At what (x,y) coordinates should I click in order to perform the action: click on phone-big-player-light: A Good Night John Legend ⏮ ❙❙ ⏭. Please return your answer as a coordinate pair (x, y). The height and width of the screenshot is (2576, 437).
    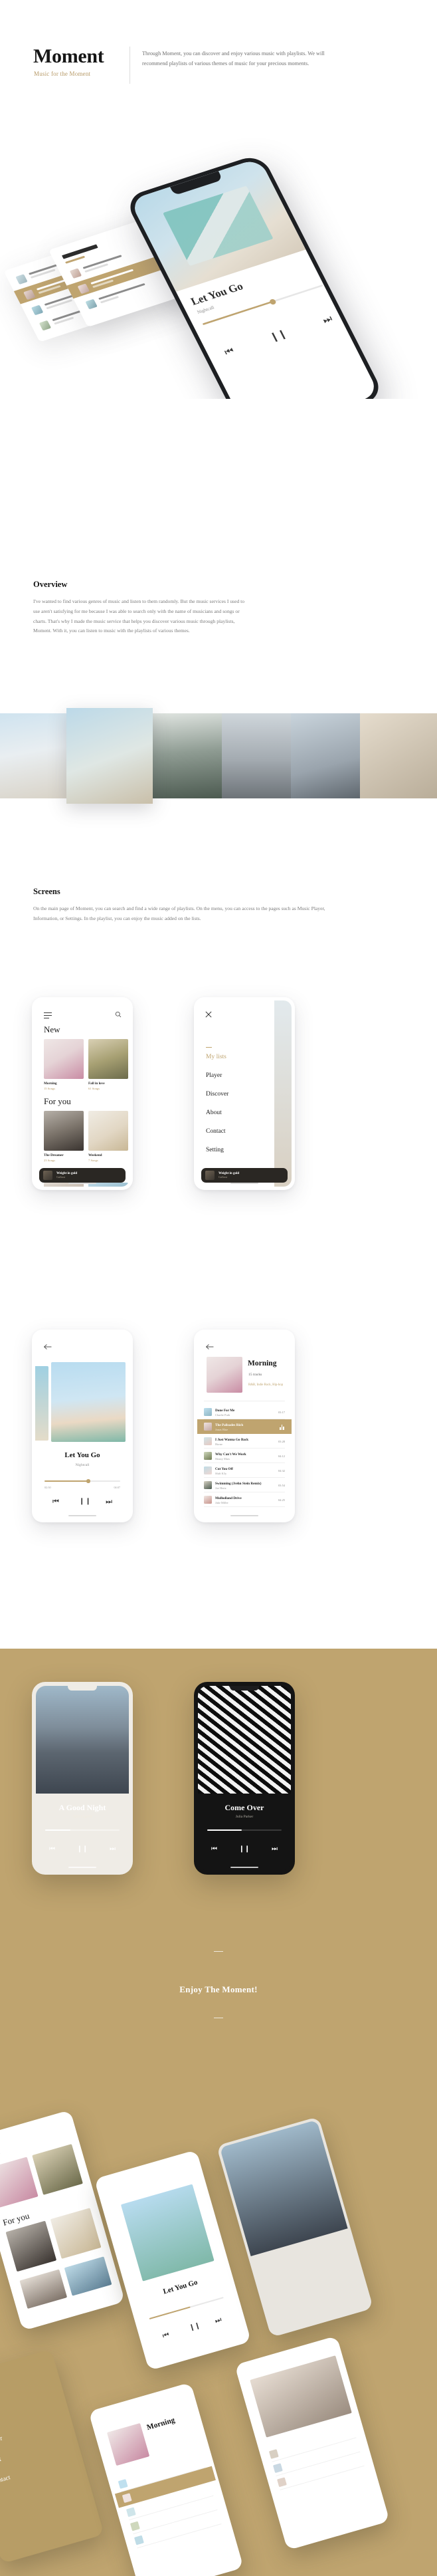
    Looking at the image, I should click on (82, 1778).